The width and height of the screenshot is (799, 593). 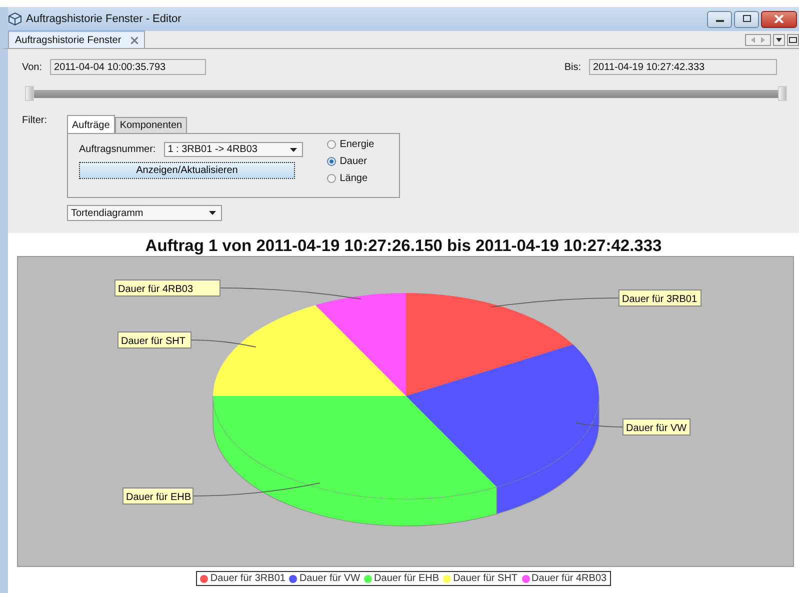 What do you see at coordinates (77, 39) in the screenshot?
I see `editor-tab: Auftragshistorie Fenster` at bounding box center [77, 39].